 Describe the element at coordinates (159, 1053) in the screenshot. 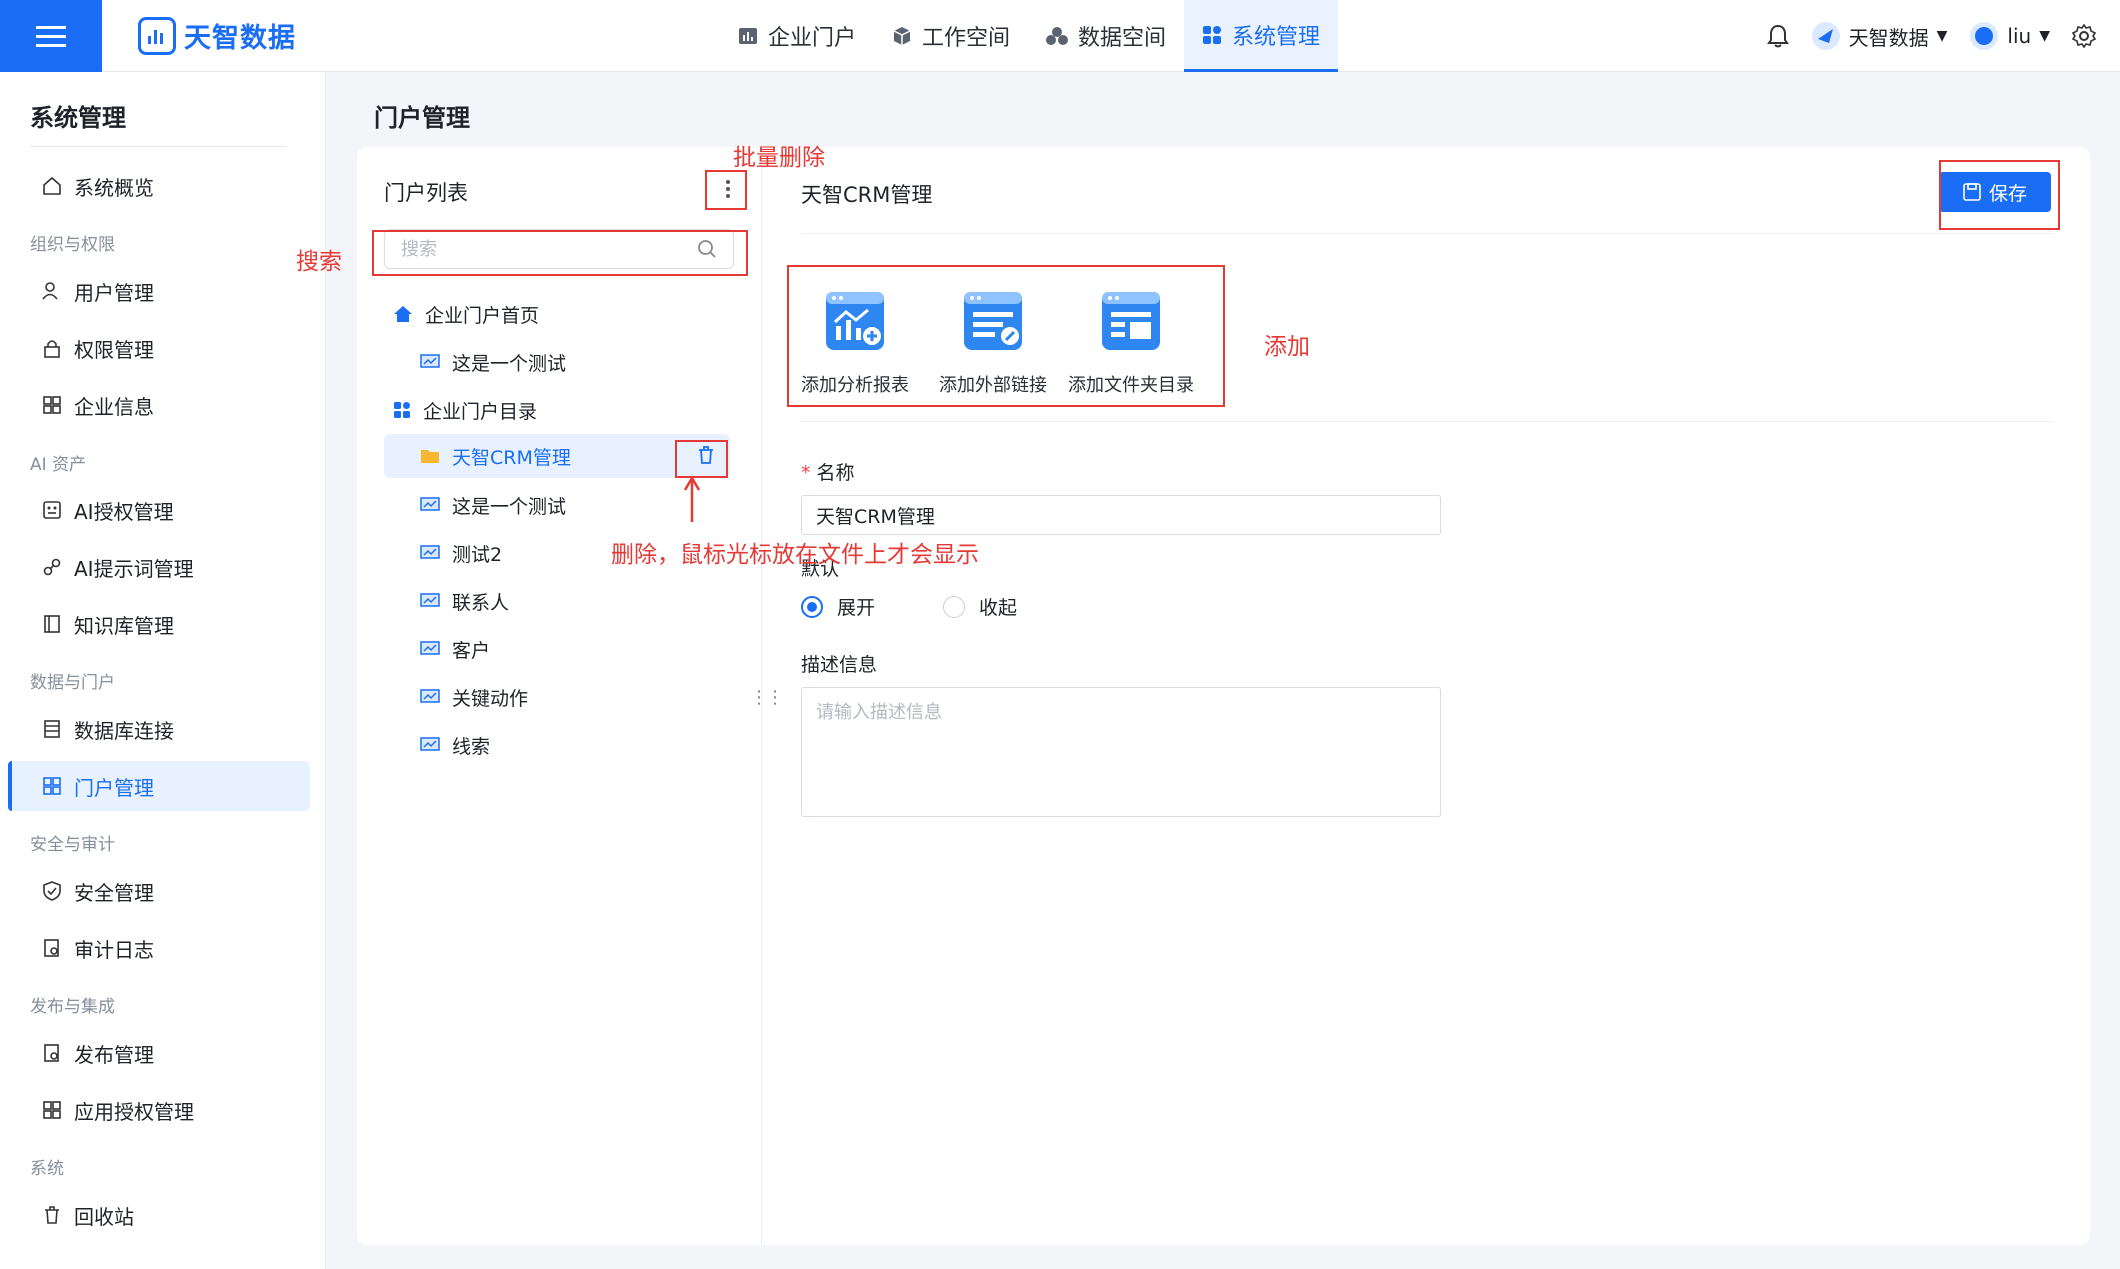

I see `sidebar-item-release: 发布管理` at that location.